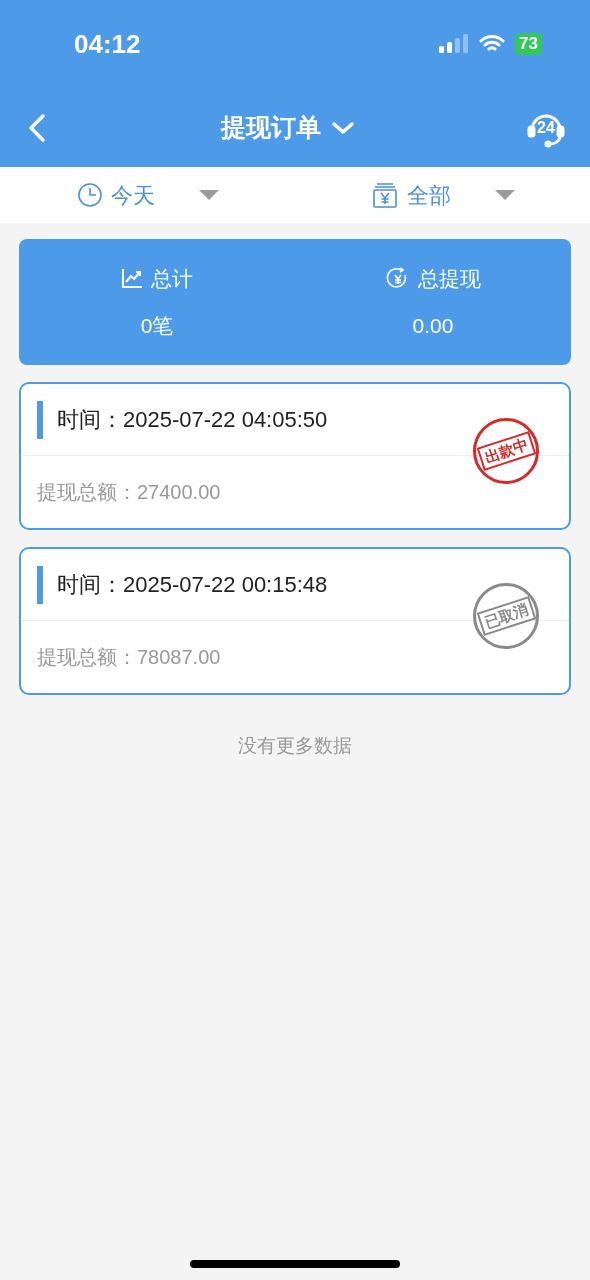 This screenshot has height=1280, width=590. Describe the element at coordinates (132, 278) in the screenshot. I see `line-chart-icon` at that location.